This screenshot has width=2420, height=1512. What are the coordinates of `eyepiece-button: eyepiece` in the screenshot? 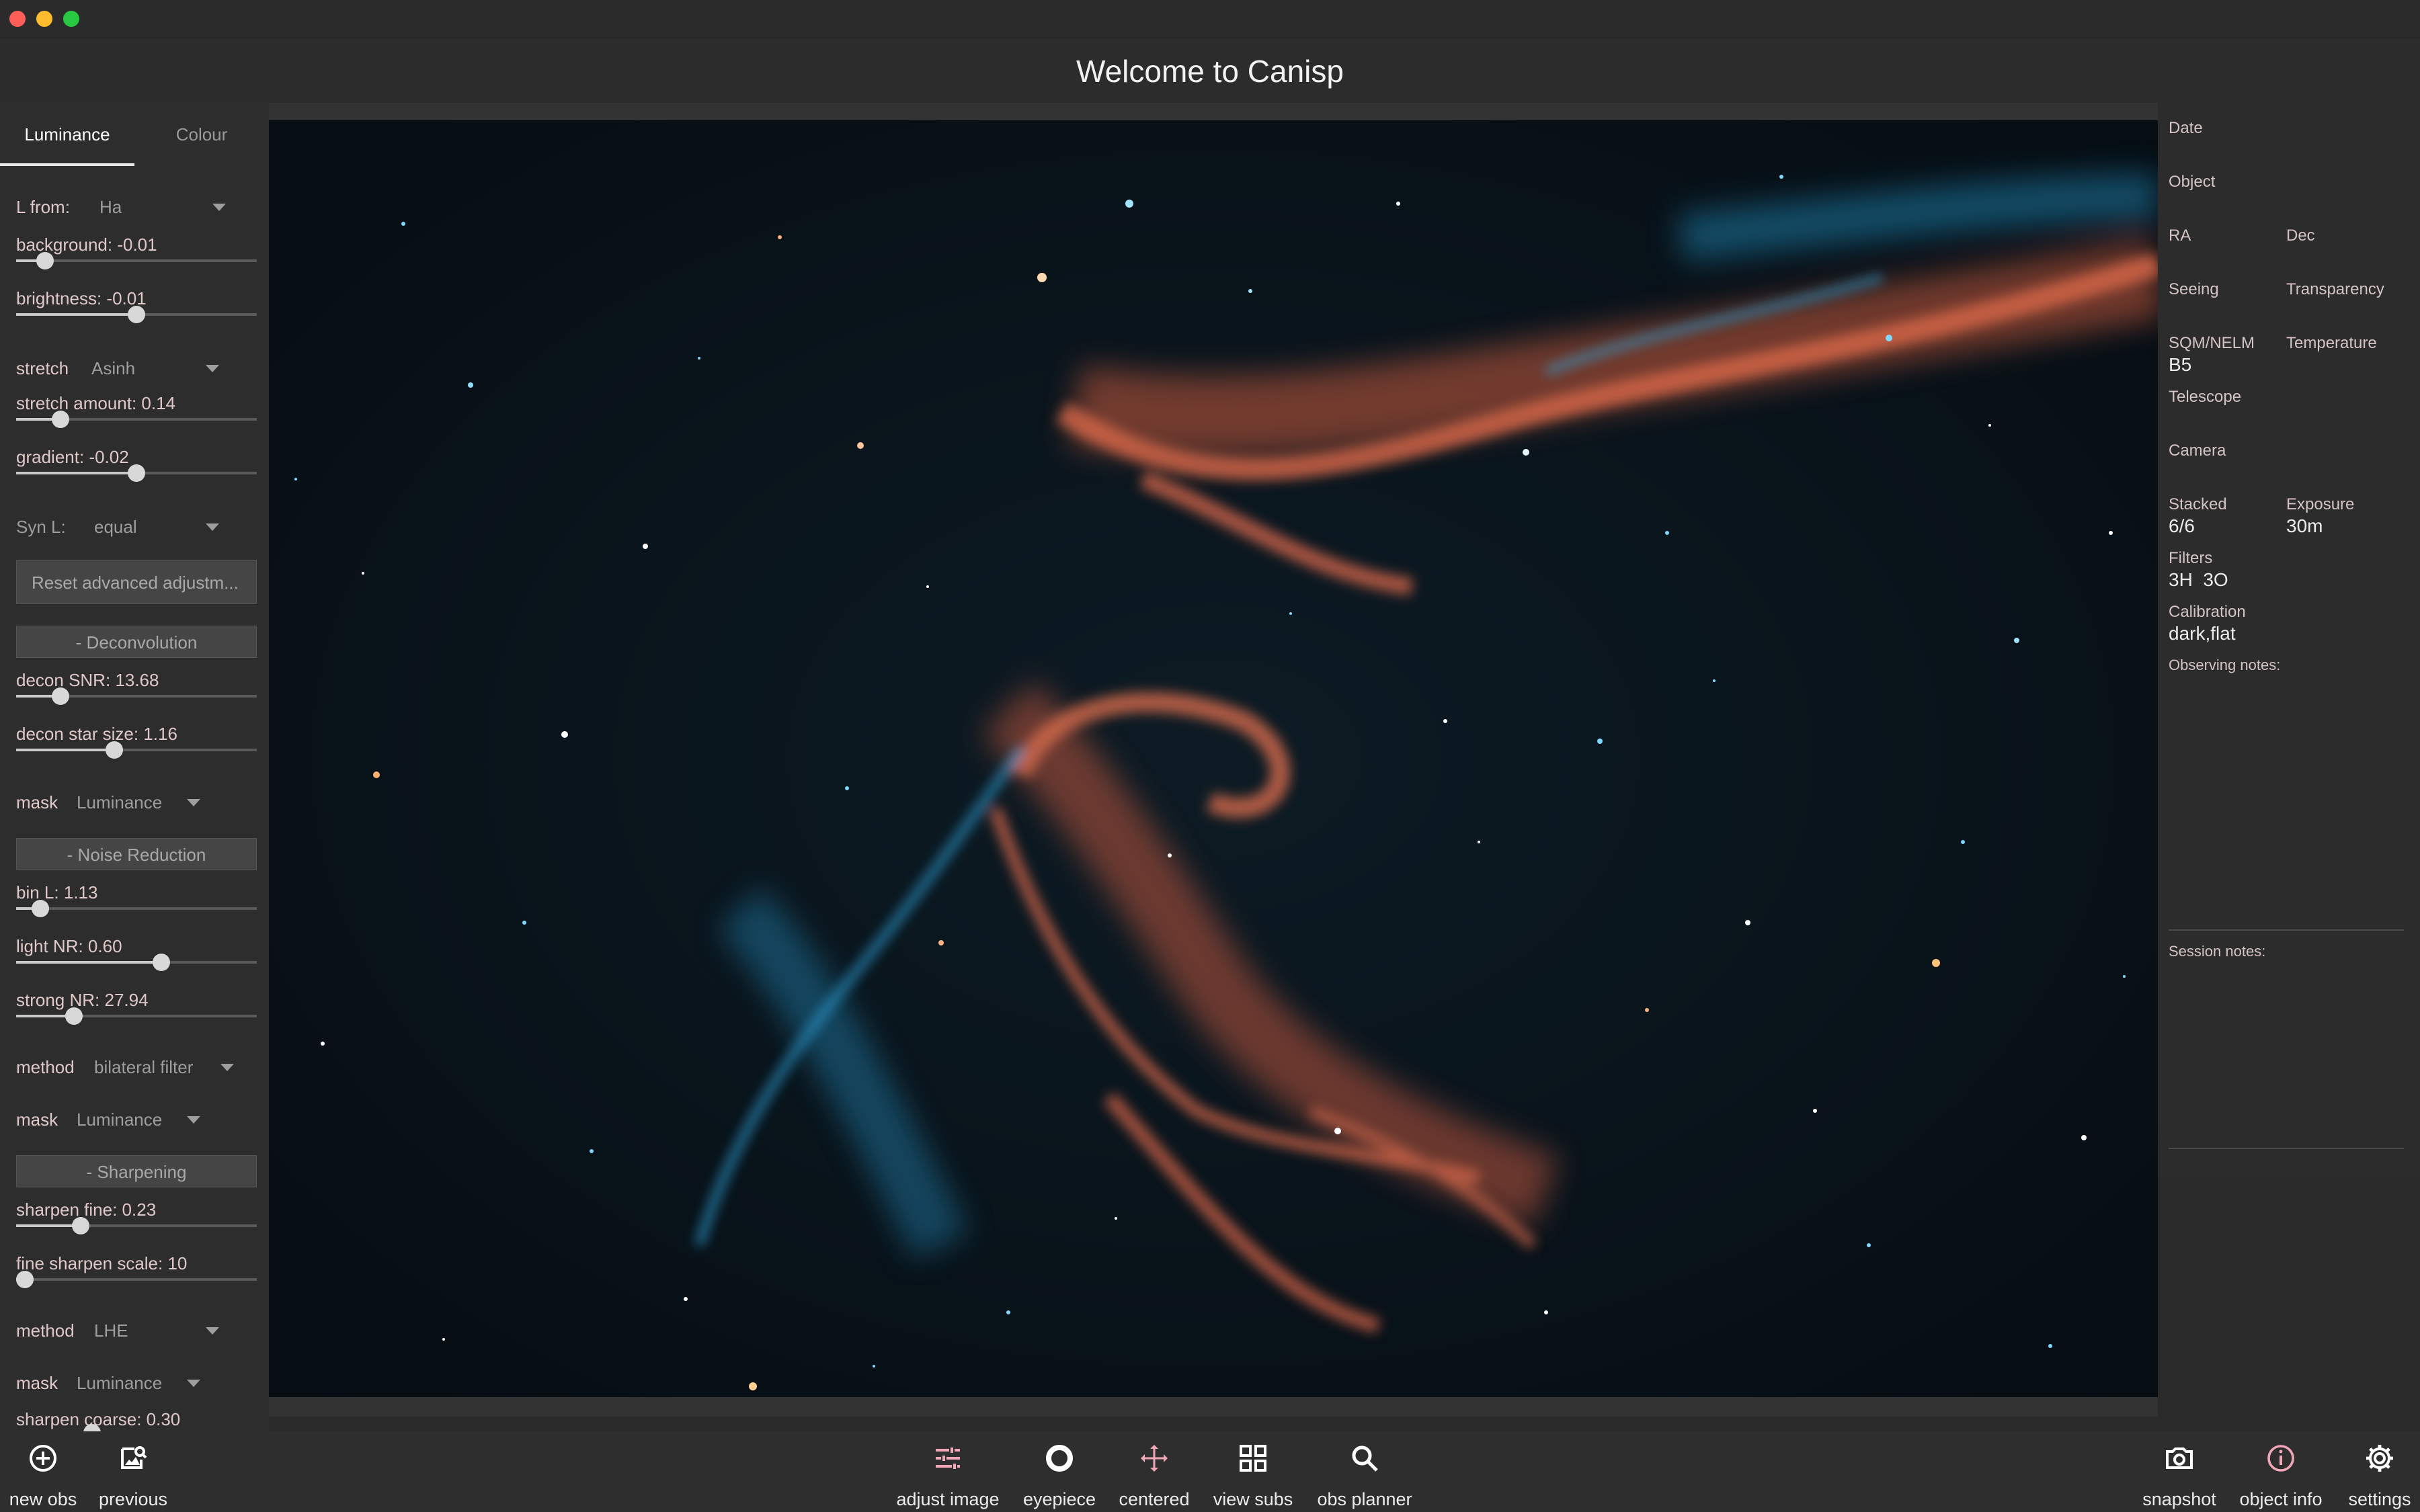 It's located at (1059, 1474).